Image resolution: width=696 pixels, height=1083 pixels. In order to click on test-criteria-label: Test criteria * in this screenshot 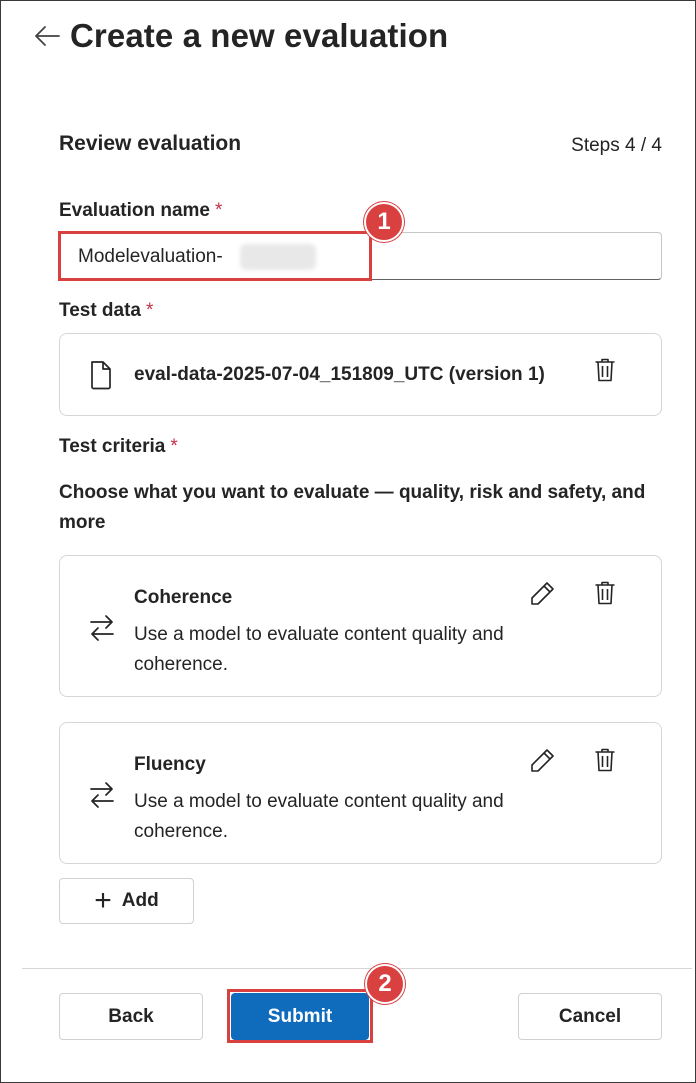, I will do `click(118, 447)`.